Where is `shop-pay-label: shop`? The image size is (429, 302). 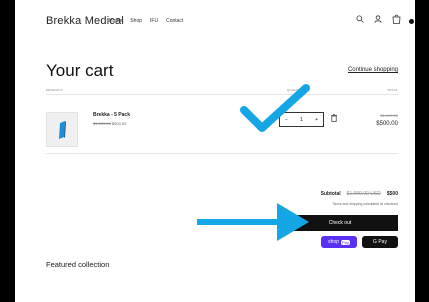
shop-pay-label: shop is located at coordinates (333, 242).